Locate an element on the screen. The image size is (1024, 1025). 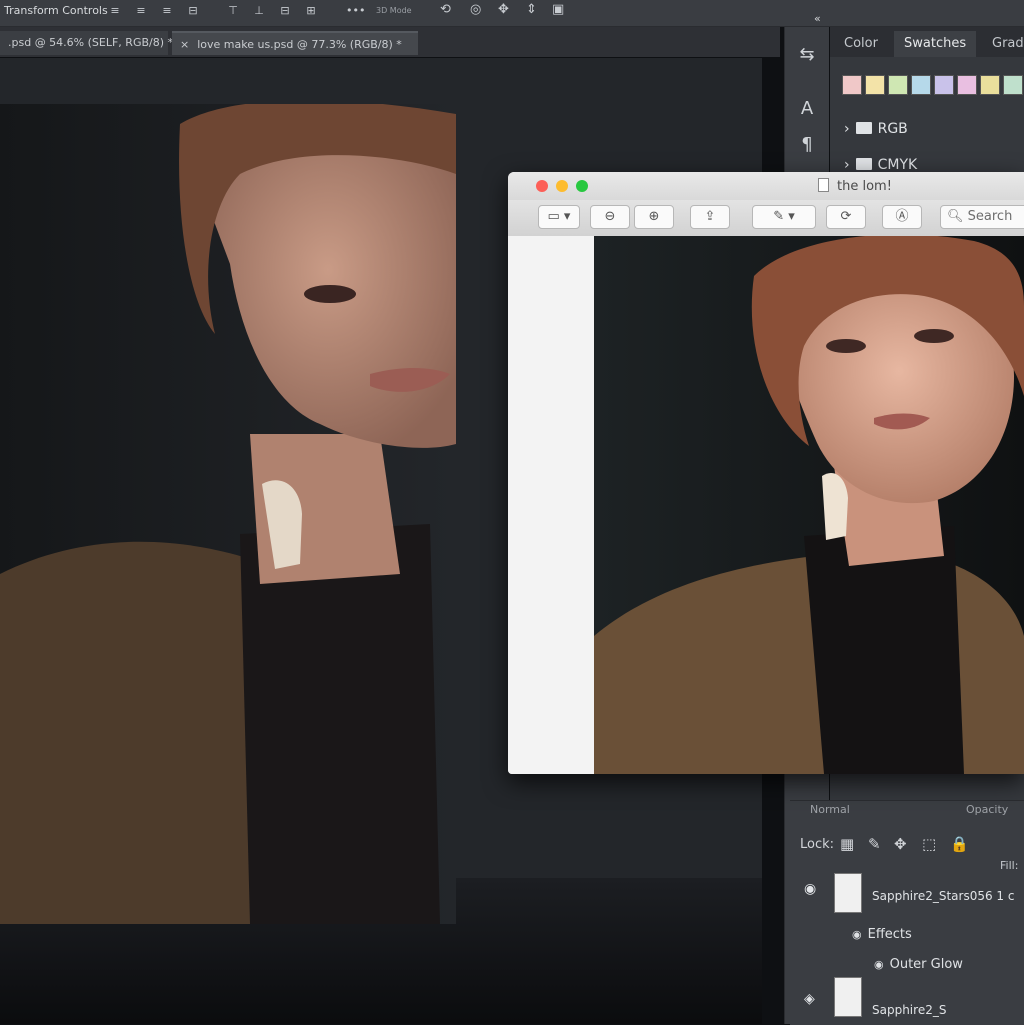
document-tab-2: × love make us.psd @ 77.3% (RGB/8) * is located at coordinates (295, 43).